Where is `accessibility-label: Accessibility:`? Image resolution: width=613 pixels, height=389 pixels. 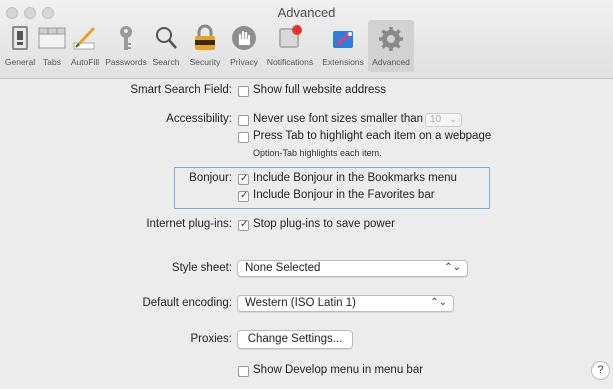
accessibility-label: Accessibility: is located at coordinates (199, 119).